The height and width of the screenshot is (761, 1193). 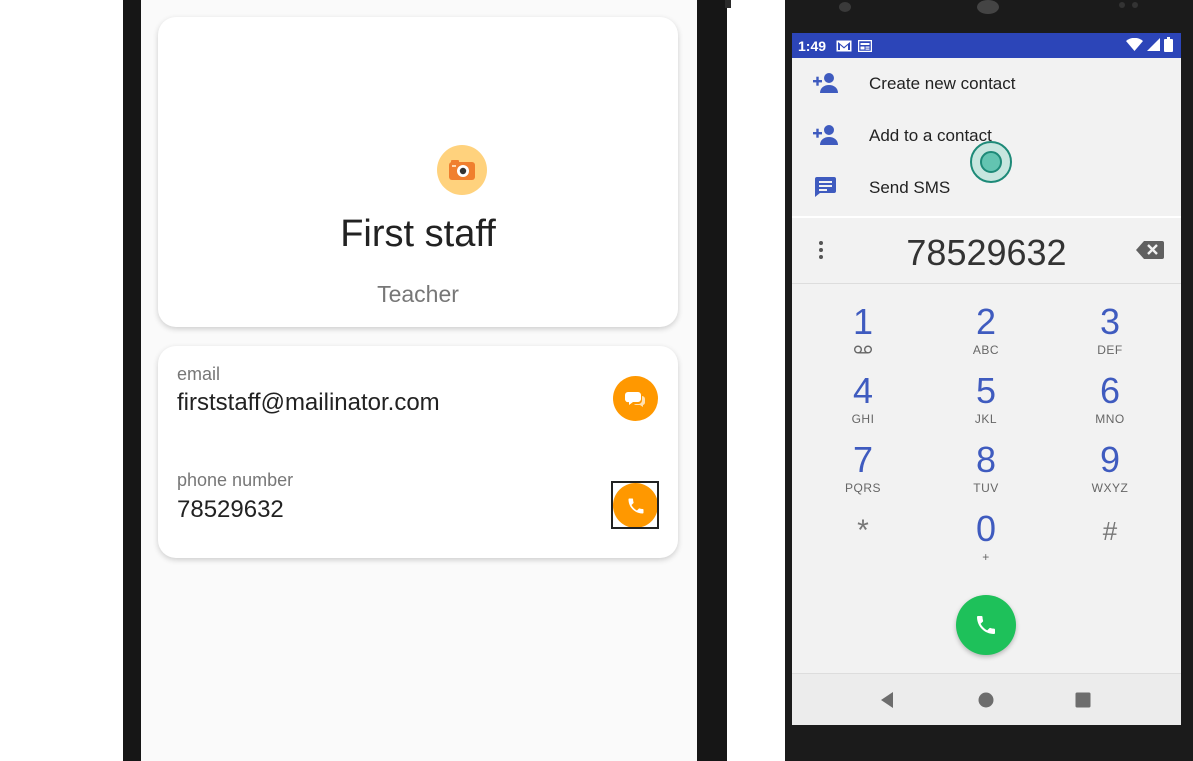 I want to click on key-letters: WXYZ, so click(x=1110, y=488).